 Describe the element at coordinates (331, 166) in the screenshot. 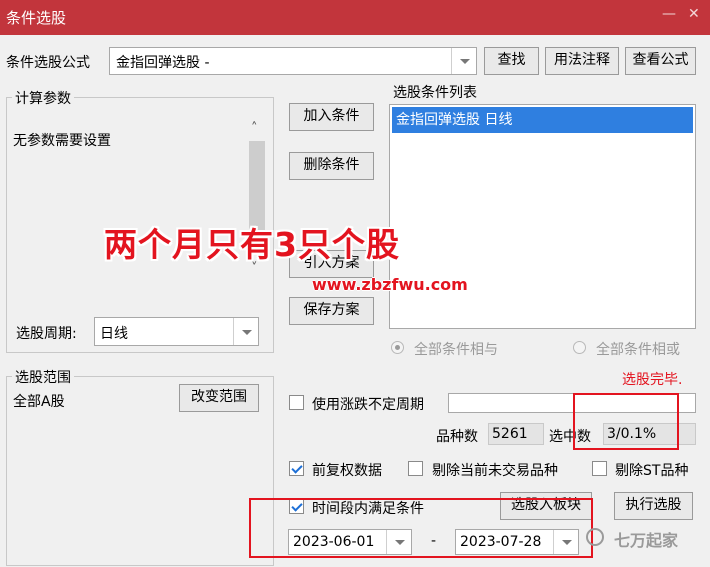

I see `delete-condition-button: 删除条件` at that location.